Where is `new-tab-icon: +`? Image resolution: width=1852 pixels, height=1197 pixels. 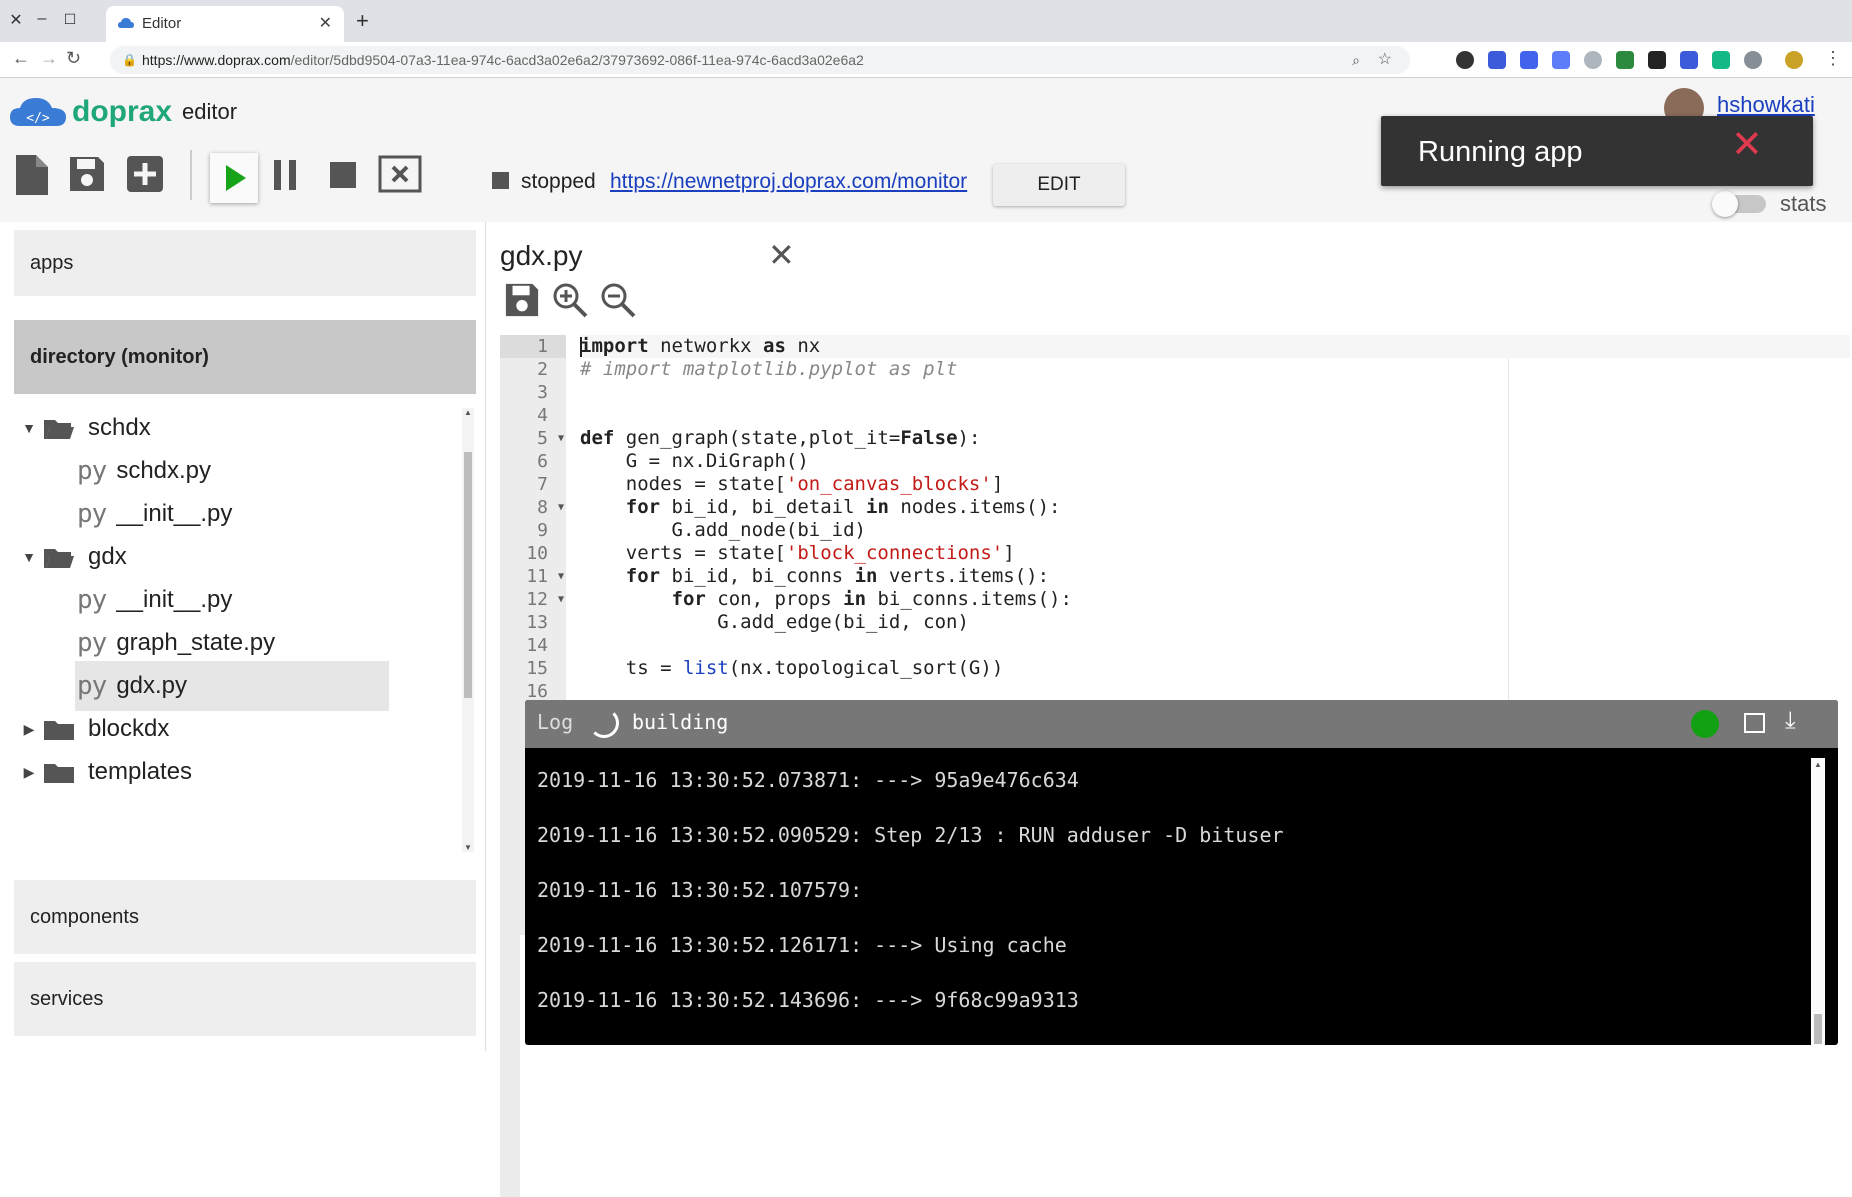
new-tab-icon: + is located at coordinates (362, 21).